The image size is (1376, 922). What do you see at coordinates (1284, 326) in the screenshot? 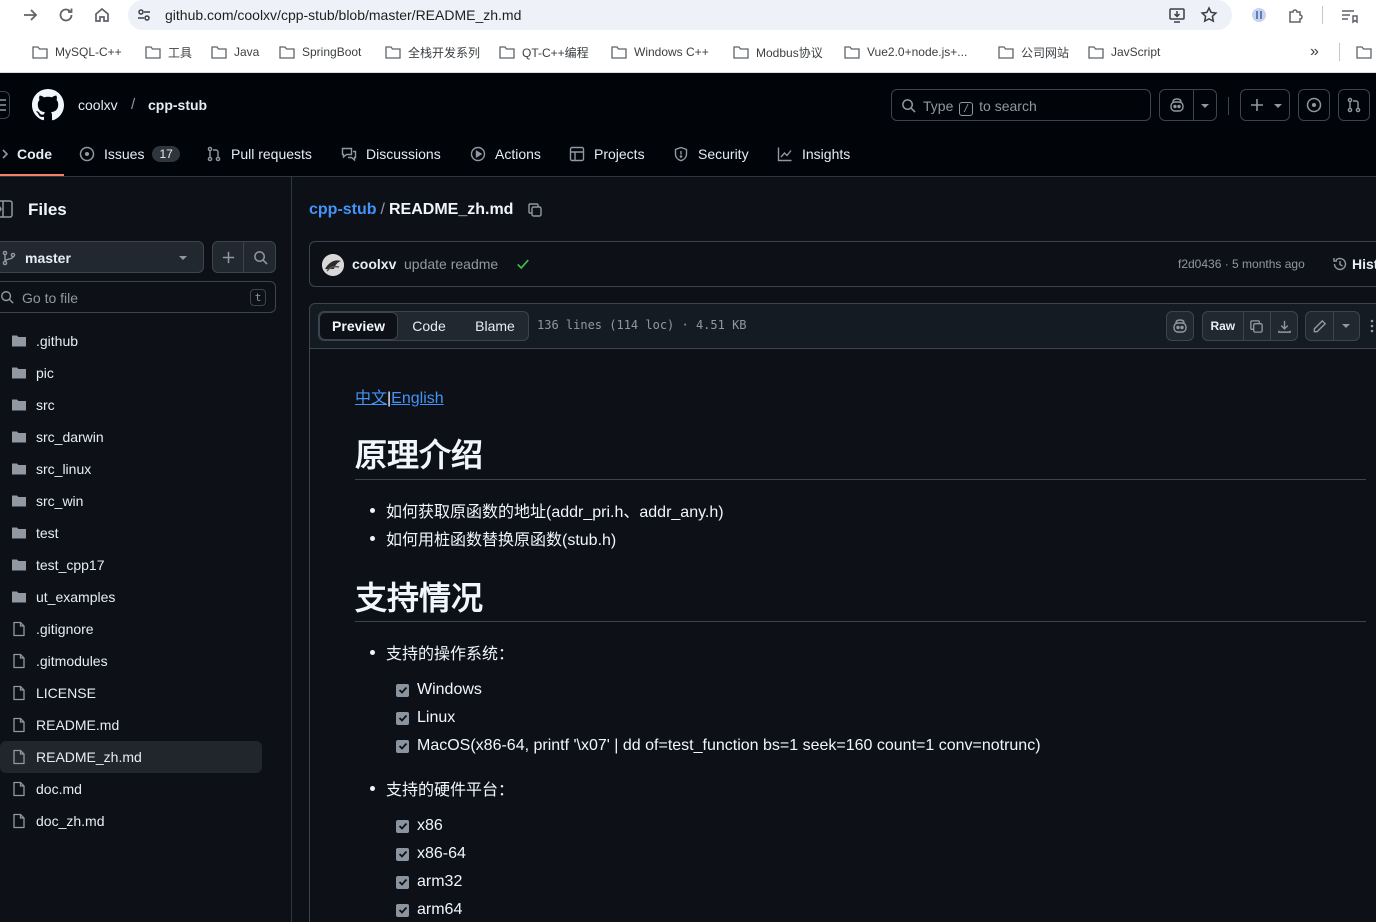
I see `download-icon` at bounding box center [1284, 326].